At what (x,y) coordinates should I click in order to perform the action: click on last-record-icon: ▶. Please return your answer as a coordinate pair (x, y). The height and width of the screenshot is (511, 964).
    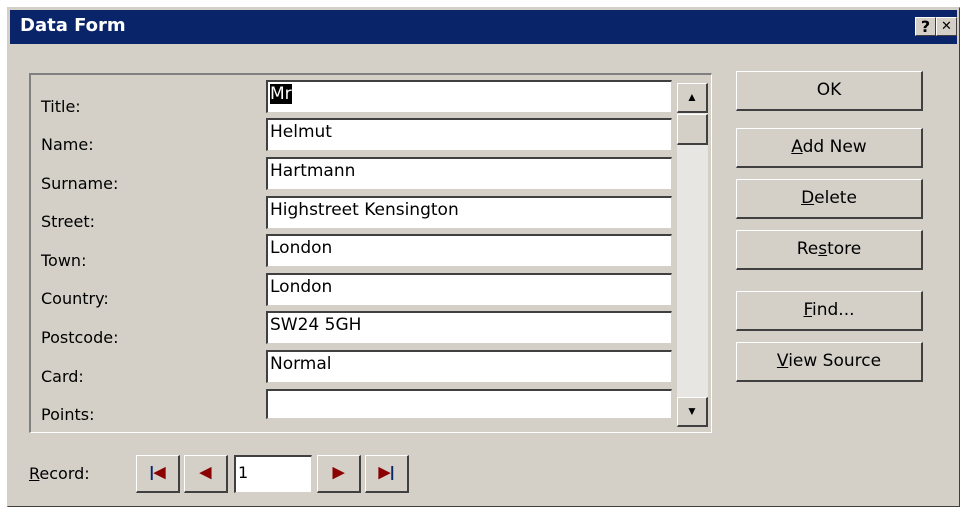
    Looking at the image, I should click on (384, 472).